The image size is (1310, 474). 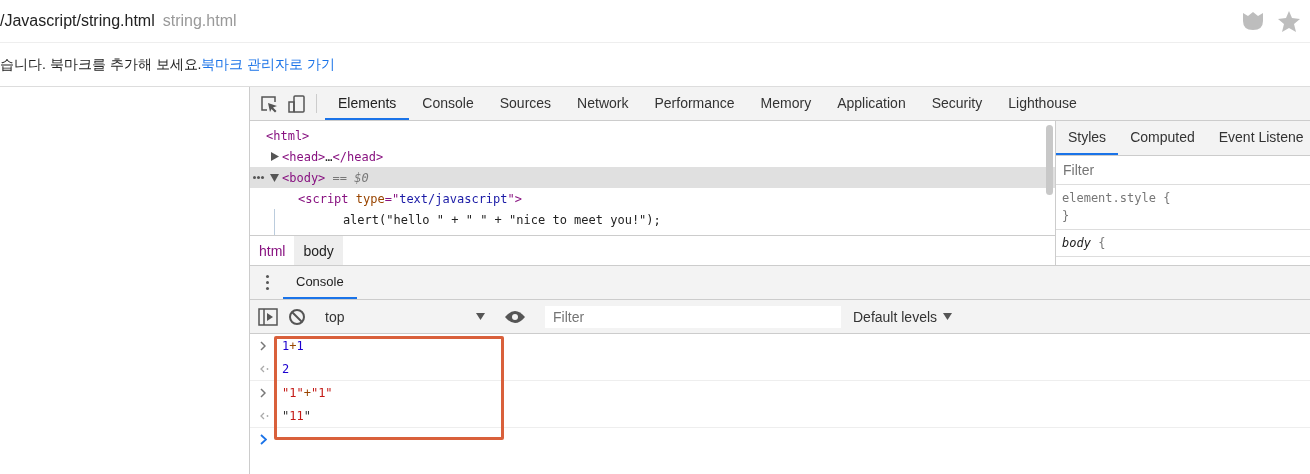 What do you see at coordinates (307, 392) in the screenshot?
I see `console-message: "1"+"1"` at bounding box center [307, 392].